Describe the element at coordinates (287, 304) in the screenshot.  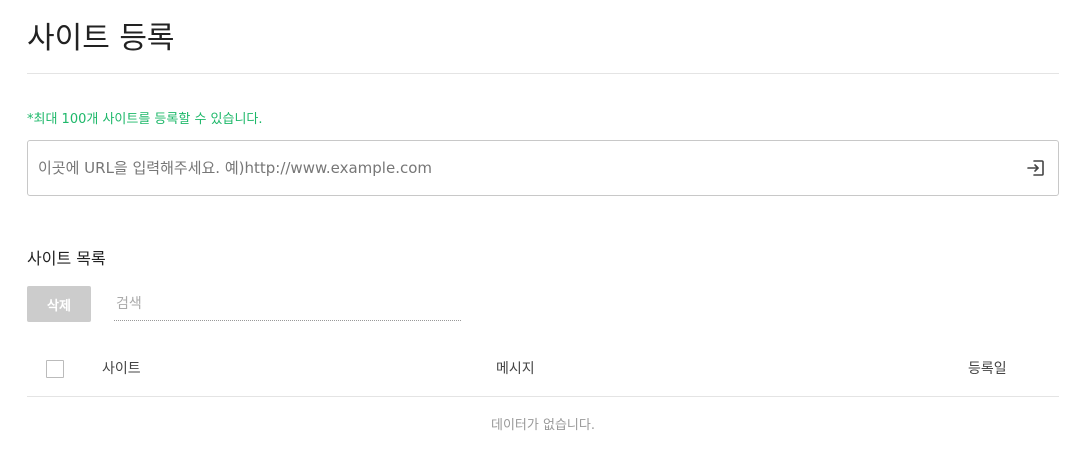
I see `search-input` at that location.